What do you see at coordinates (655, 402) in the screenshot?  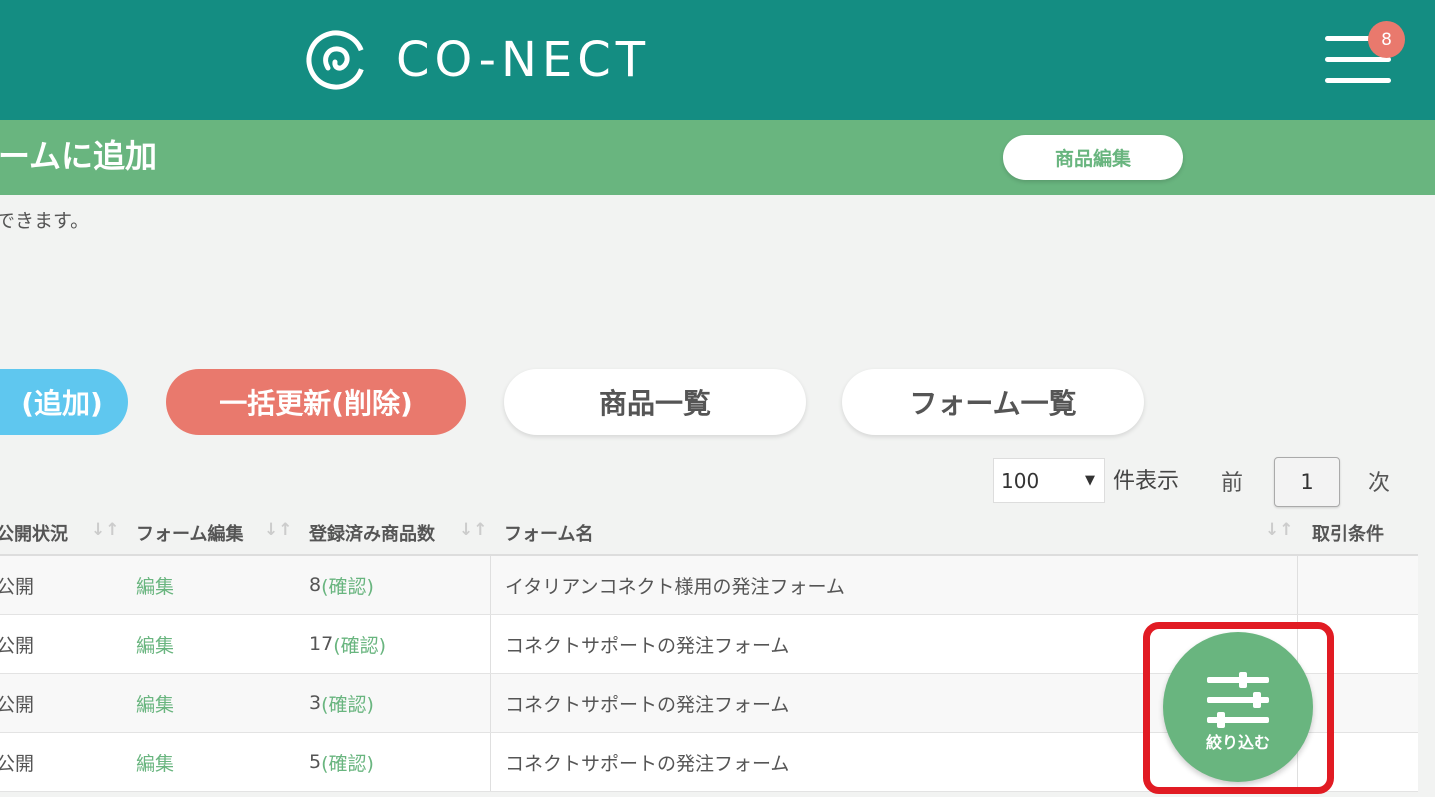 I see `product-list-button: 商品一覧` at bounding box center [655, 402].